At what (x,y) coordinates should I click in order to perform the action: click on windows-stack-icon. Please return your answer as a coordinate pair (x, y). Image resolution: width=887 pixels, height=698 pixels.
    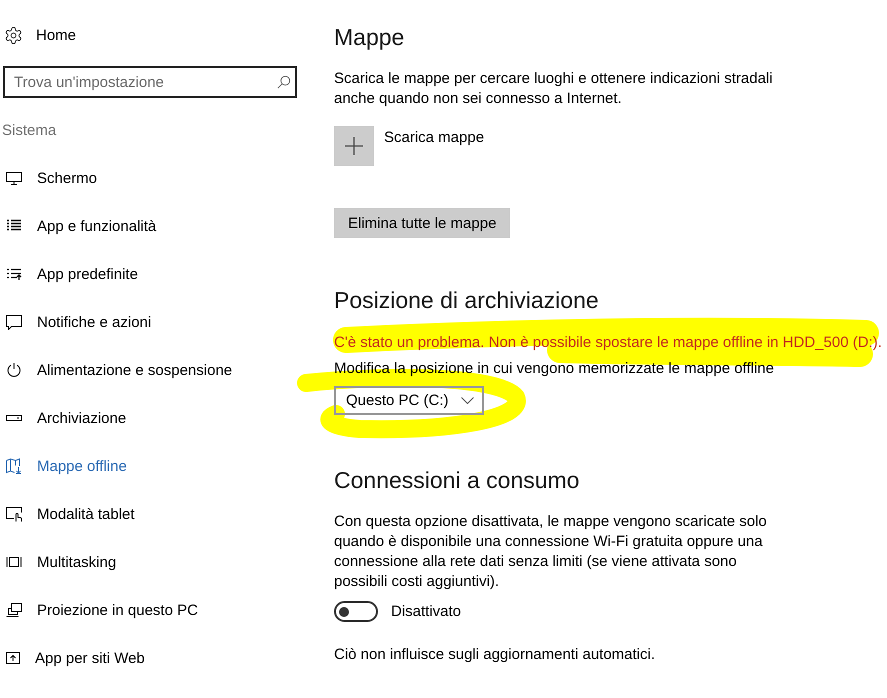
    Looking at the image, I should click on (14, 562).